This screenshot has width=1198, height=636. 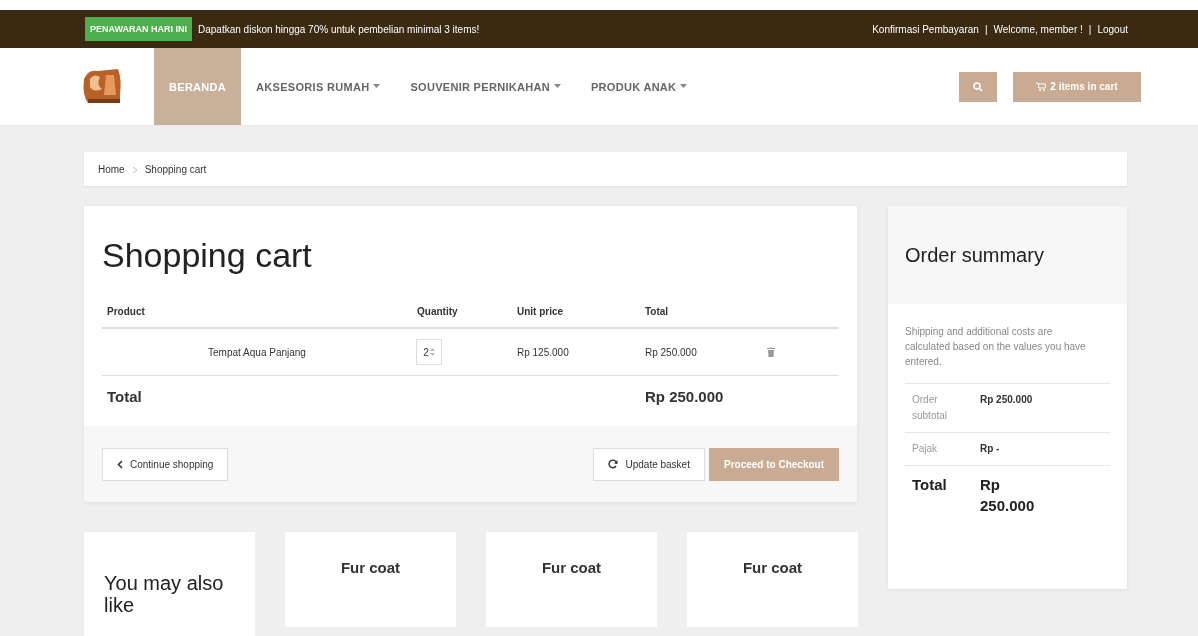 I want to click on section-title: You may also like, so click(x=164, y=595).